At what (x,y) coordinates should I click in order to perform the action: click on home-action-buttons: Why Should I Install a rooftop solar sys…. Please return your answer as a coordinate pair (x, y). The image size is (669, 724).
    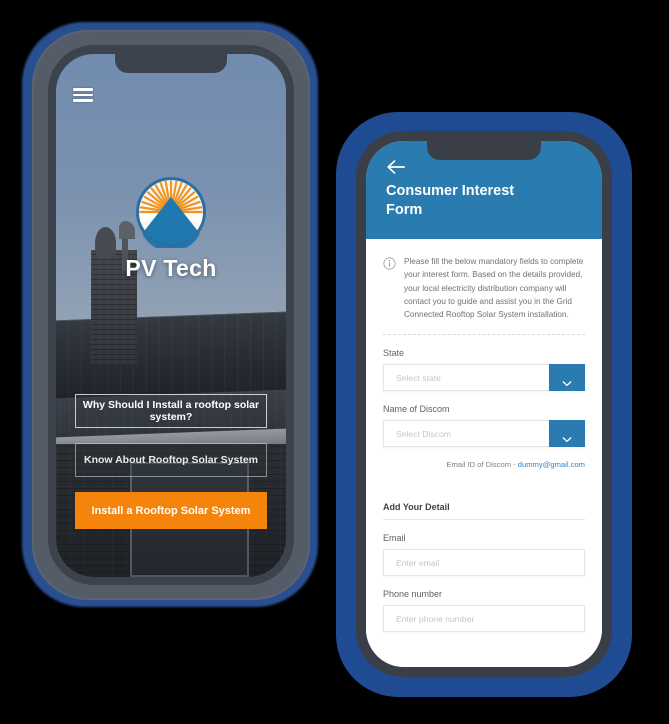
    Looking at the image, I should click on (171, 461).